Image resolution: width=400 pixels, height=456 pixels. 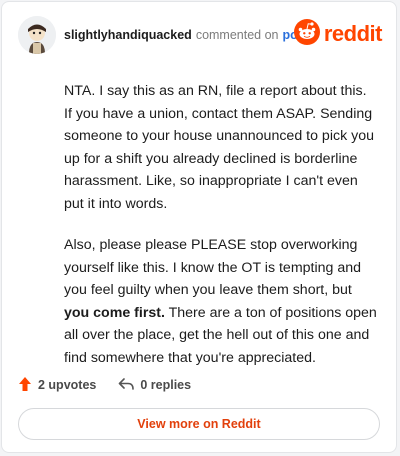 I want to click on reddit-wordmark: reddit, so click(x=353, y=33).